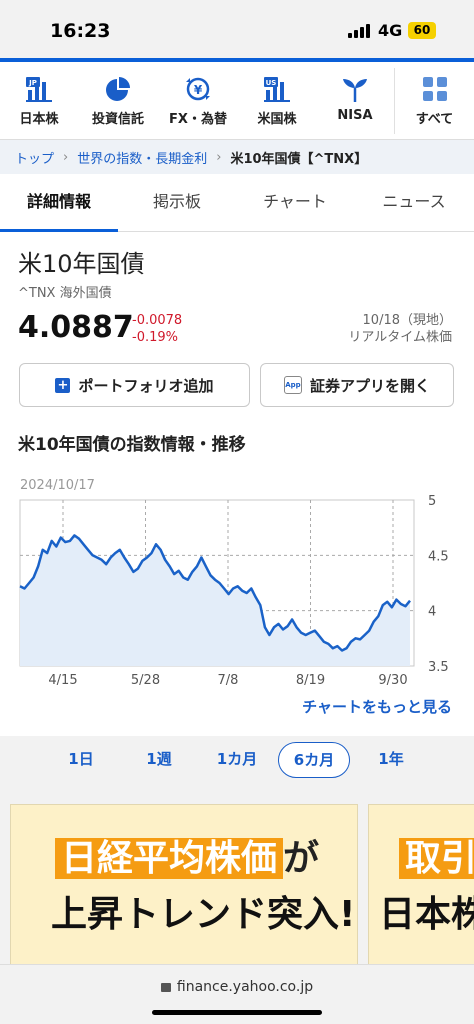  I want to click on ad-headline: 取引, so click(436, 855).